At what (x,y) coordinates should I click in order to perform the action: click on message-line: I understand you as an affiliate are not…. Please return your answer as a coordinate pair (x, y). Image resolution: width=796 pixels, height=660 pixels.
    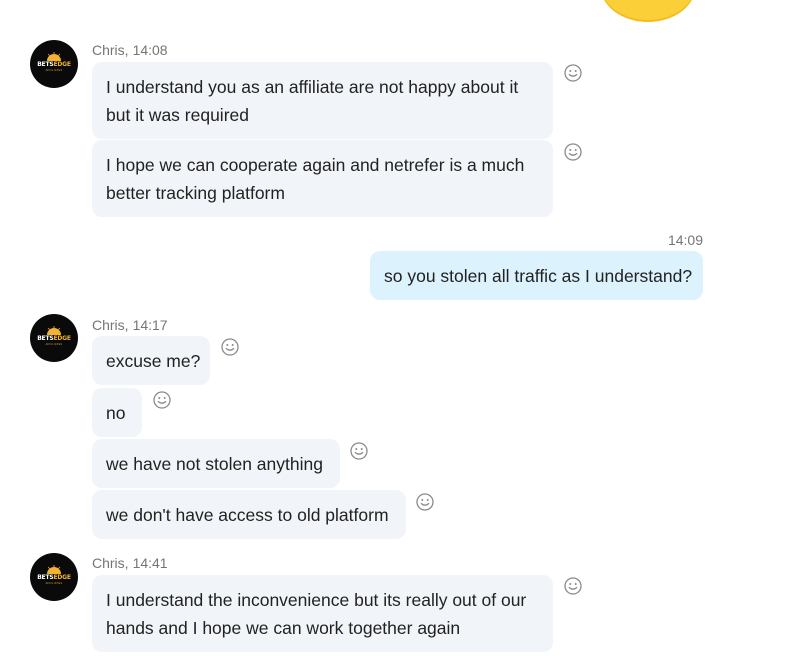
    Looking at the image, I should click on (312, 87).